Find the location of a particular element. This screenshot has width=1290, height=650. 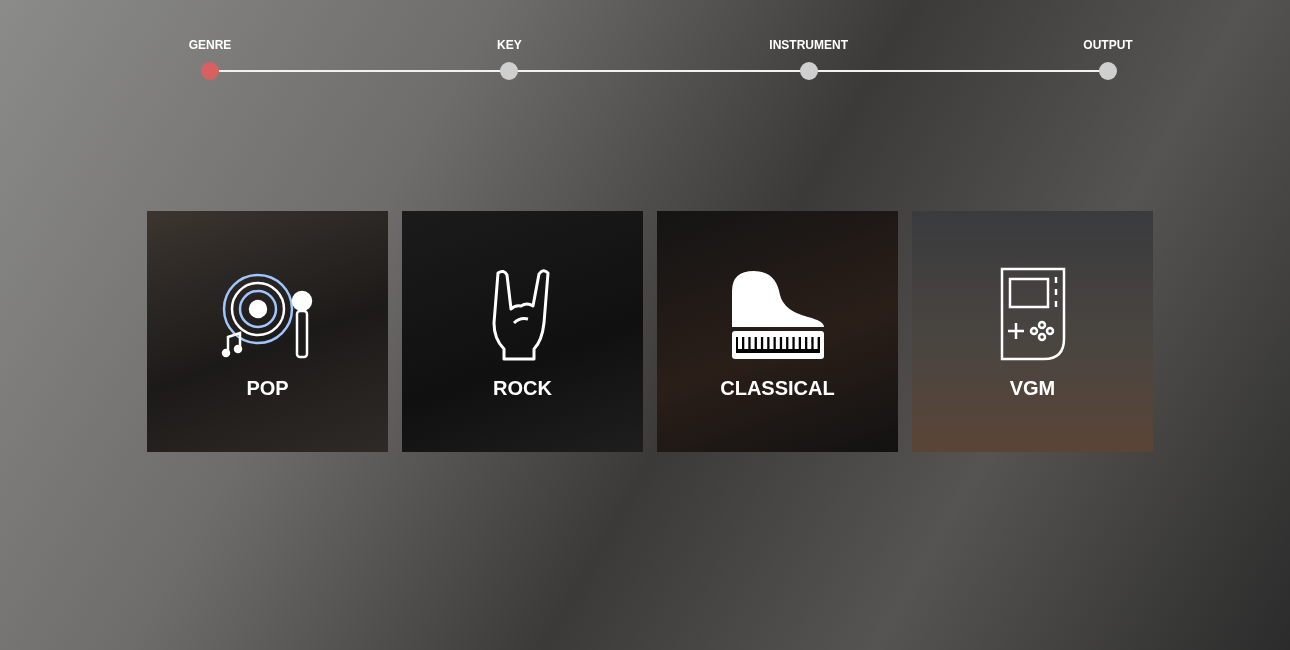

step-tab: KEY is located at coordinates (509, 59).